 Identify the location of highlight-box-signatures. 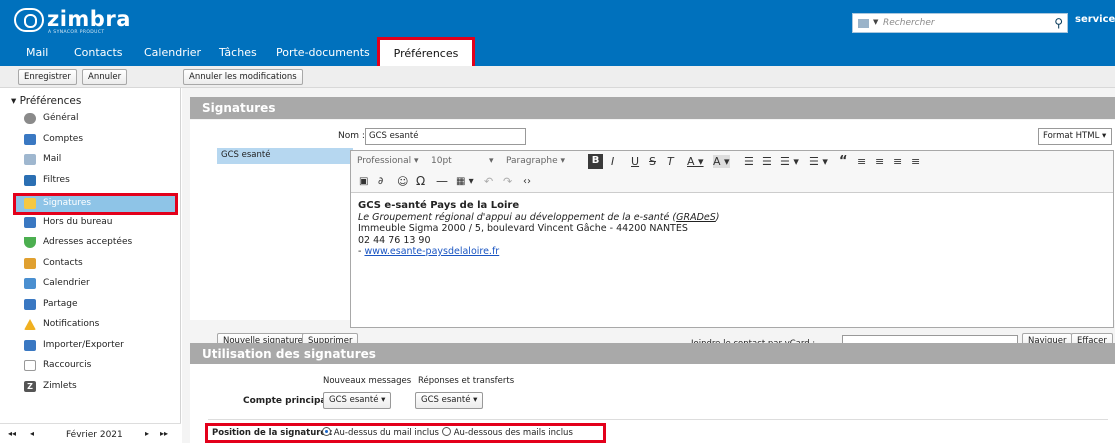
(95, 204).